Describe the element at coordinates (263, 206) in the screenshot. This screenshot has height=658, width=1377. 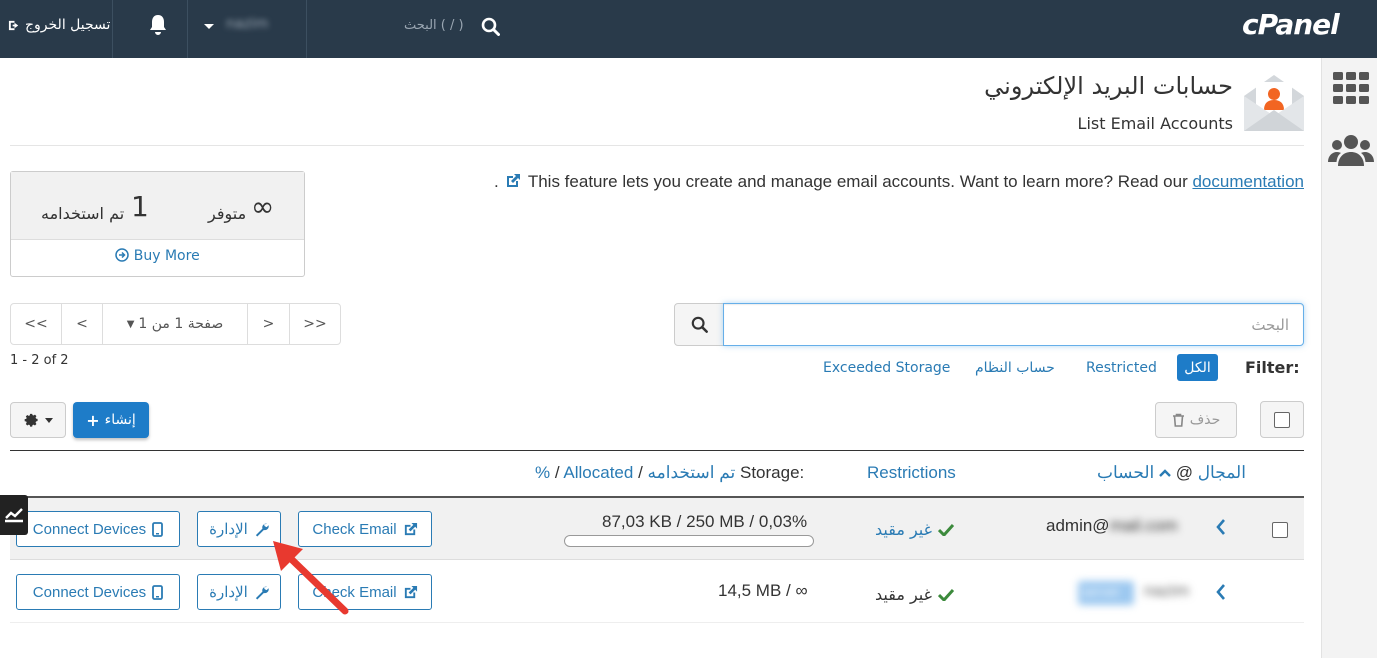
I see `available-value: ∞` at that location.